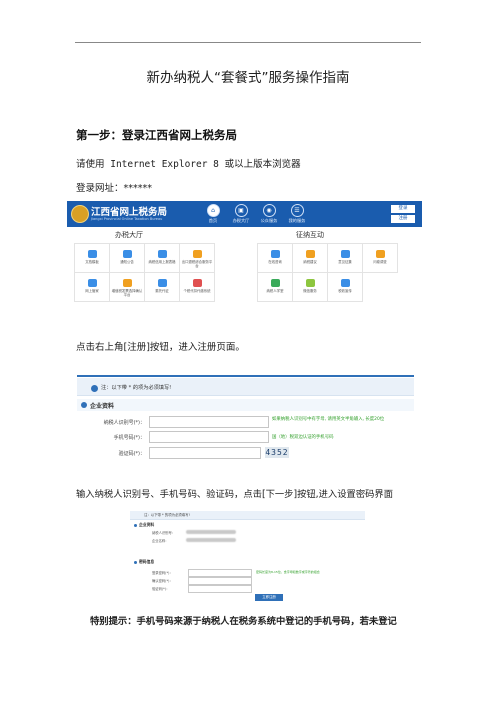 The width and height of the screenshot is (496, 702). I want to click on login-password-label: 登录密码(*)：, so click(162, 573).